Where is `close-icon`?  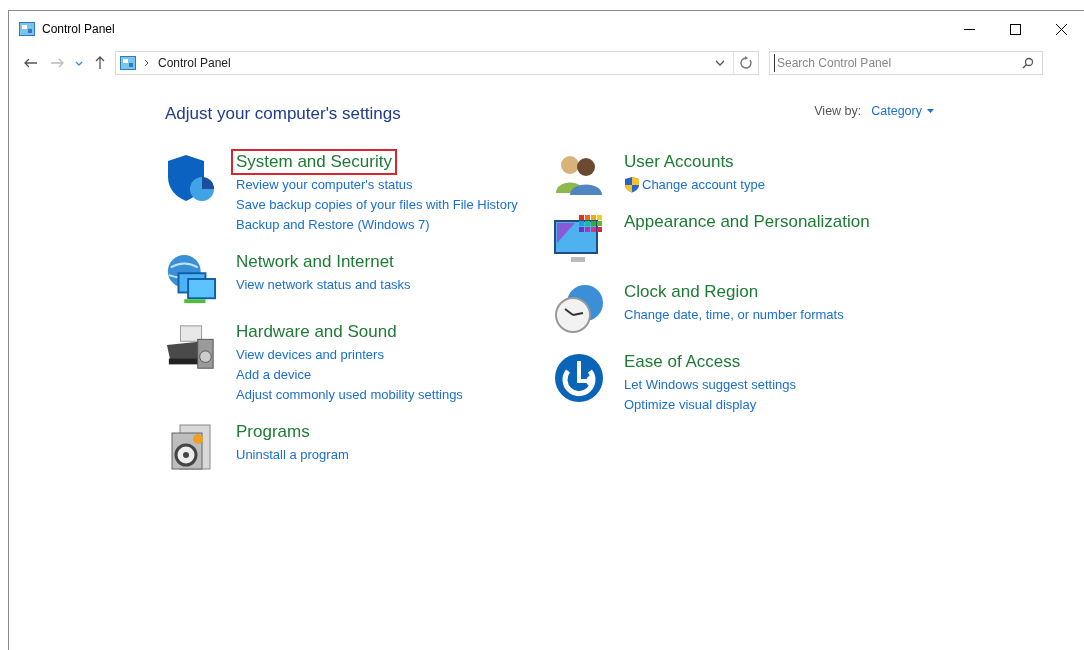 close-icon is located at coordinates (1061, 29).